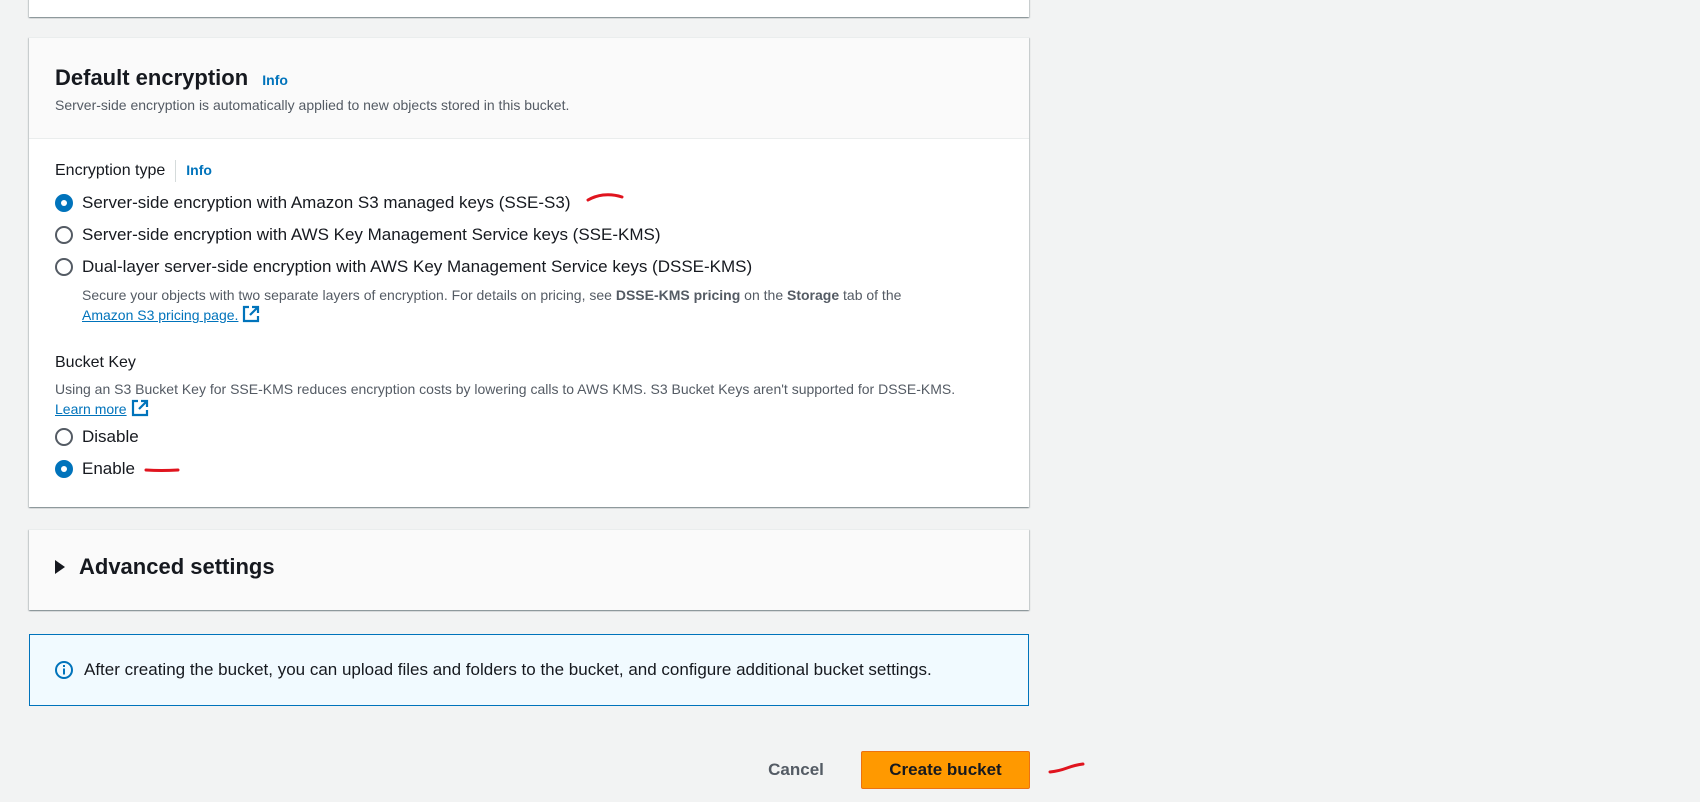 Image resolution: width=1700 pixels, height=802 pixels. Describe the element at coordinates (60, 567) in the screenshot. I see `caret-right-icon` at that location.